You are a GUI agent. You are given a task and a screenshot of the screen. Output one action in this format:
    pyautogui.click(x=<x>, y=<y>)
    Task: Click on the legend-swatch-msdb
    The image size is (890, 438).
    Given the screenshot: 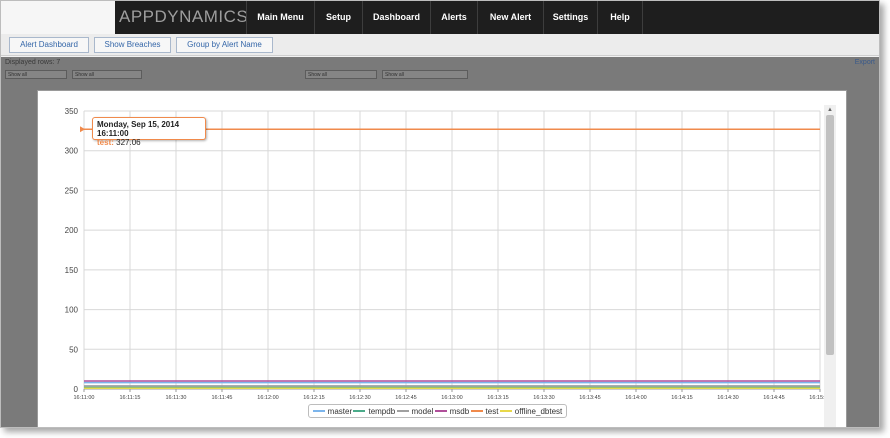 What is the action you would take?
    pyautogui.click(x=440, y=411)
    